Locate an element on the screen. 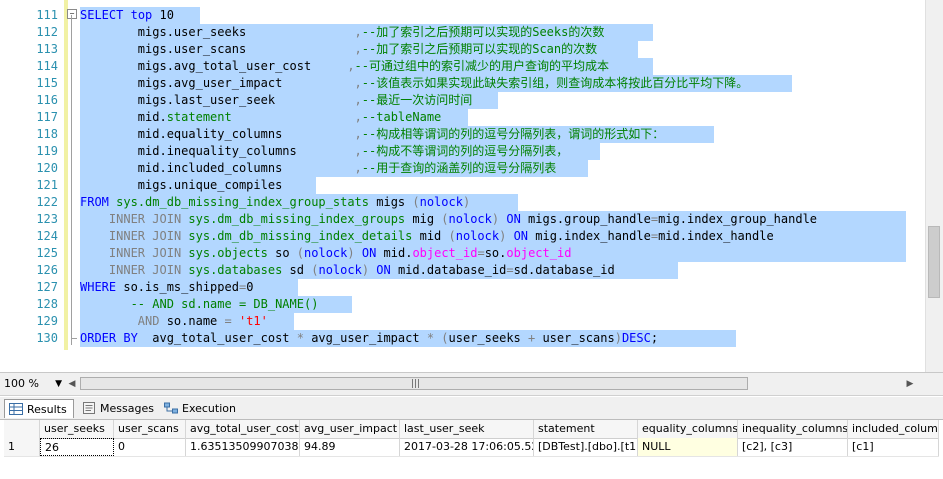 The image size is (943, 479). table-cell: 94.89 is located at coordinates (350, 447).